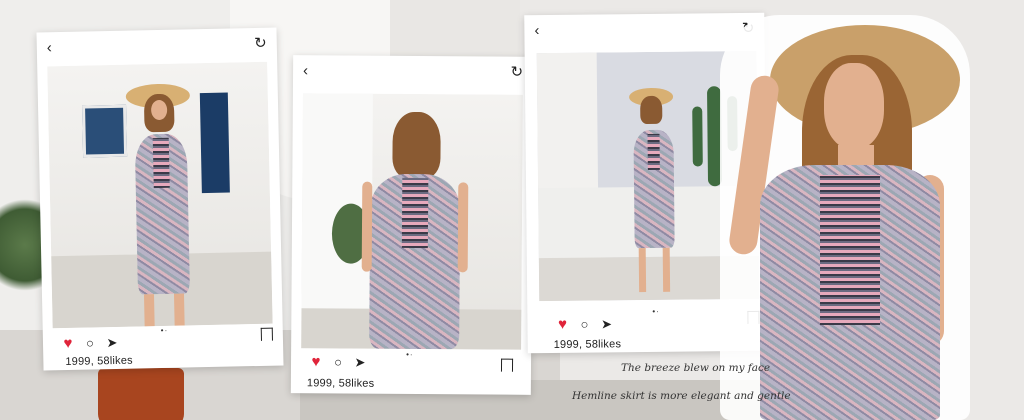  I want to click on caption-line-1: The breeze blew on my face, so click(696, 368).